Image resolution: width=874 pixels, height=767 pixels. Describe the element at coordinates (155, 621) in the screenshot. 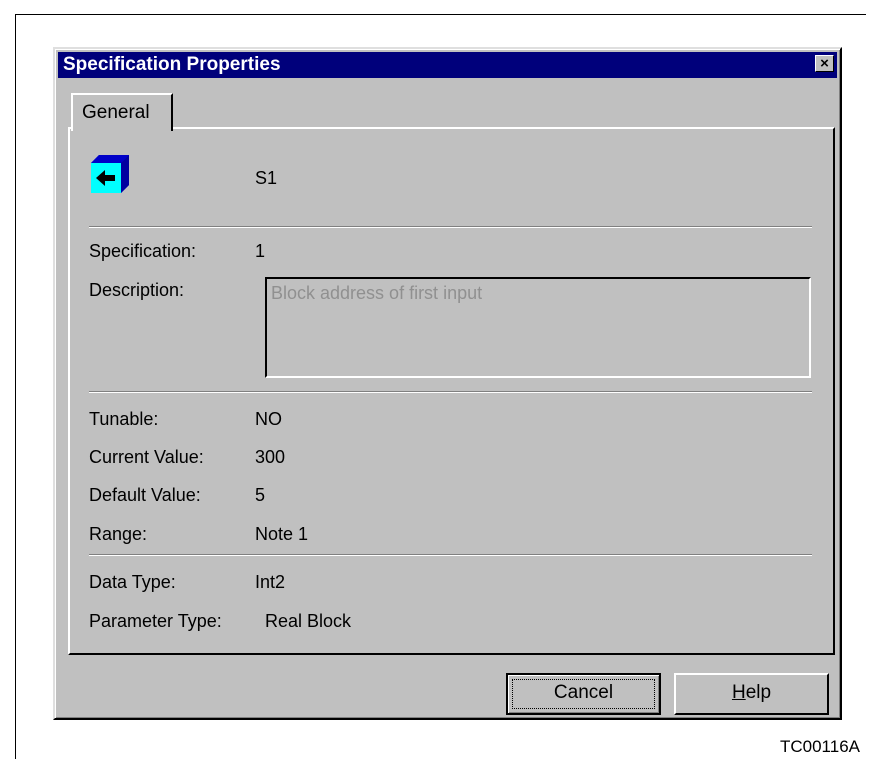

I see `parameter-type-label: Parameter Type:` at that location.